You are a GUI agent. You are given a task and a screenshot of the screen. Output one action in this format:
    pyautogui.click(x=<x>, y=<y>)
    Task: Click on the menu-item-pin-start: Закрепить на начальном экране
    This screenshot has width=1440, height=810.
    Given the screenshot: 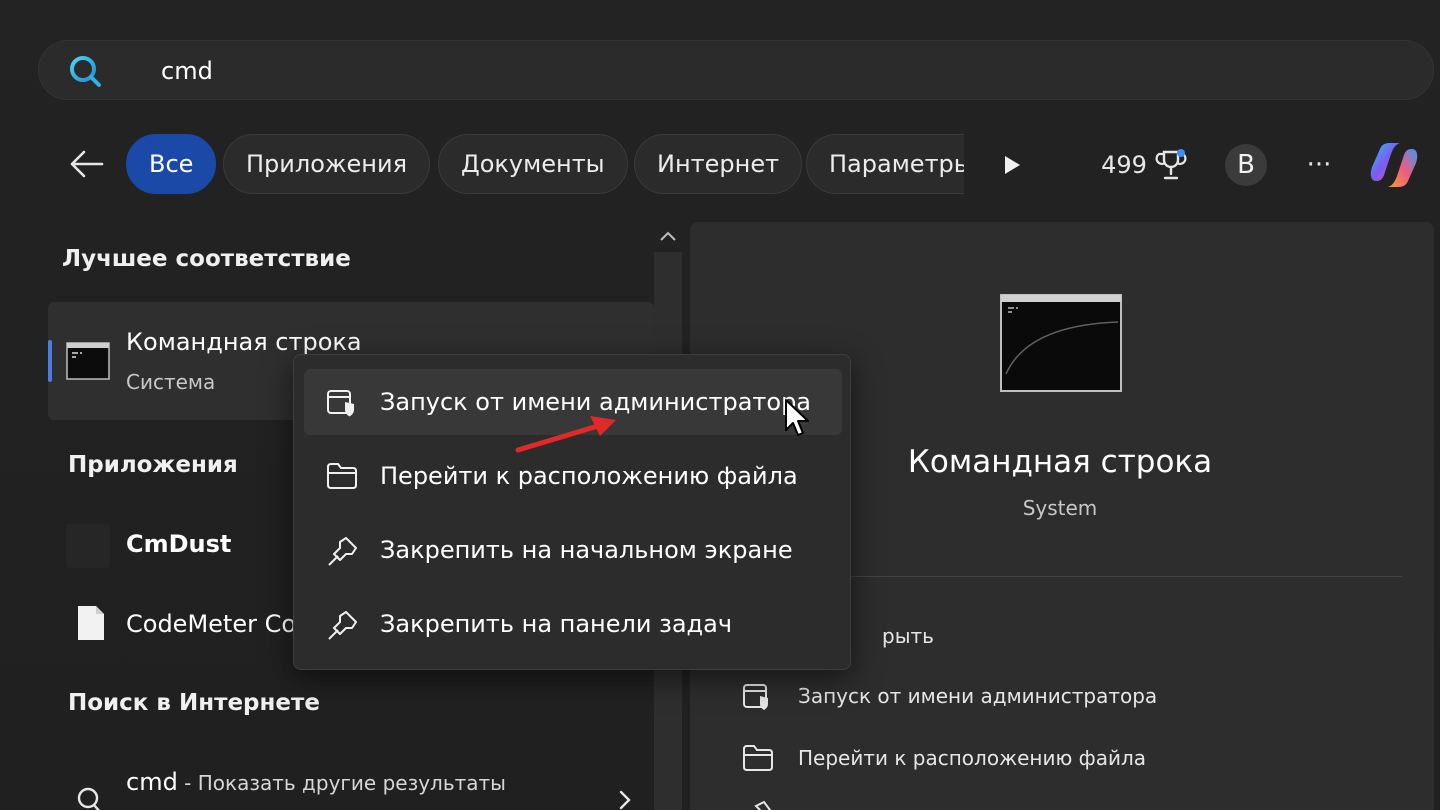 What is the action you would take?
    pyautogui.click(x=573, y=550)
    